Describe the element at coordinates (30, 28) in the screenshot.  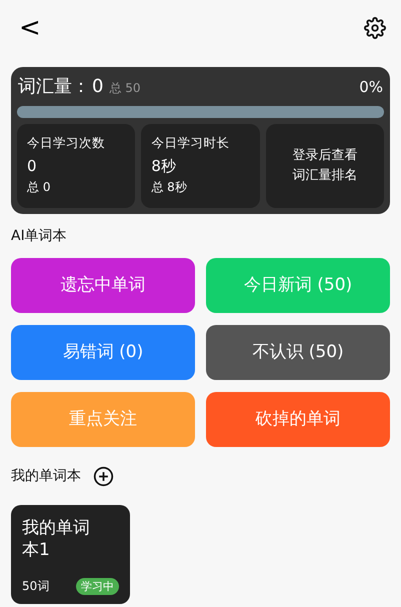
I see `back-button: <` at that location.